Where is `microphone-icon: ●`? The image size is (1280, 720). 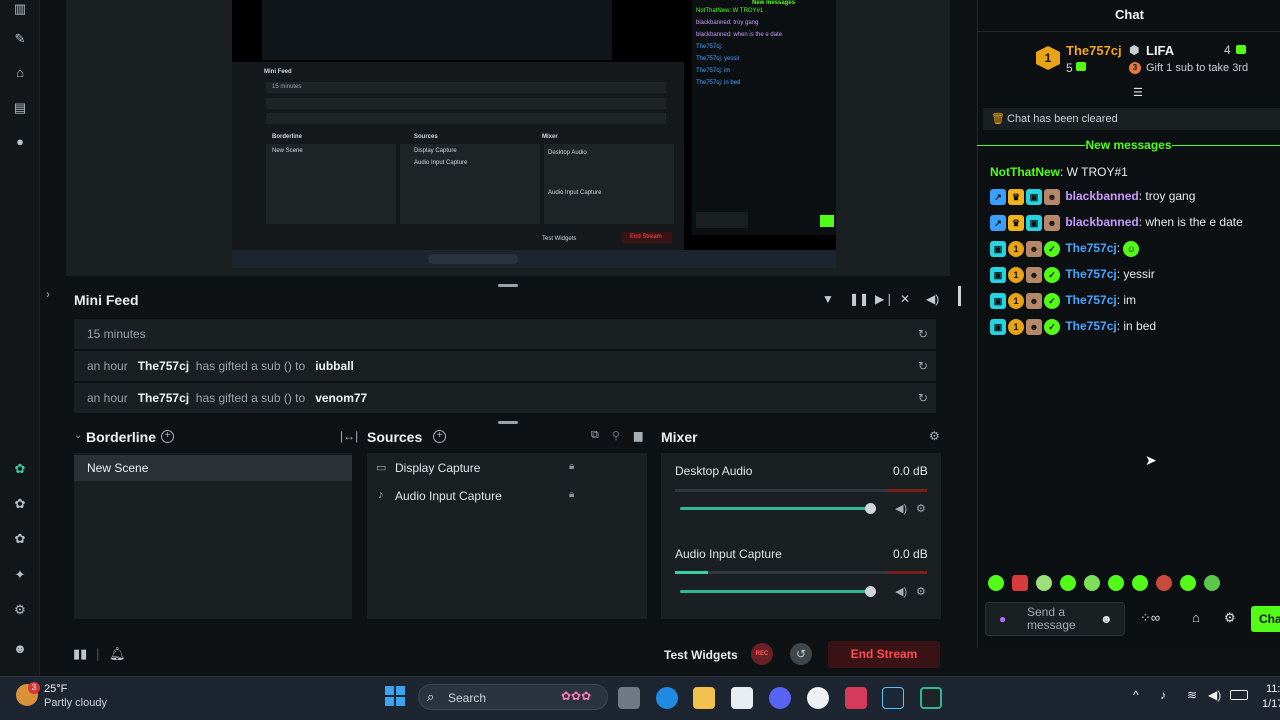
microphone-icon: ● is located at coordinates (1002, 619).